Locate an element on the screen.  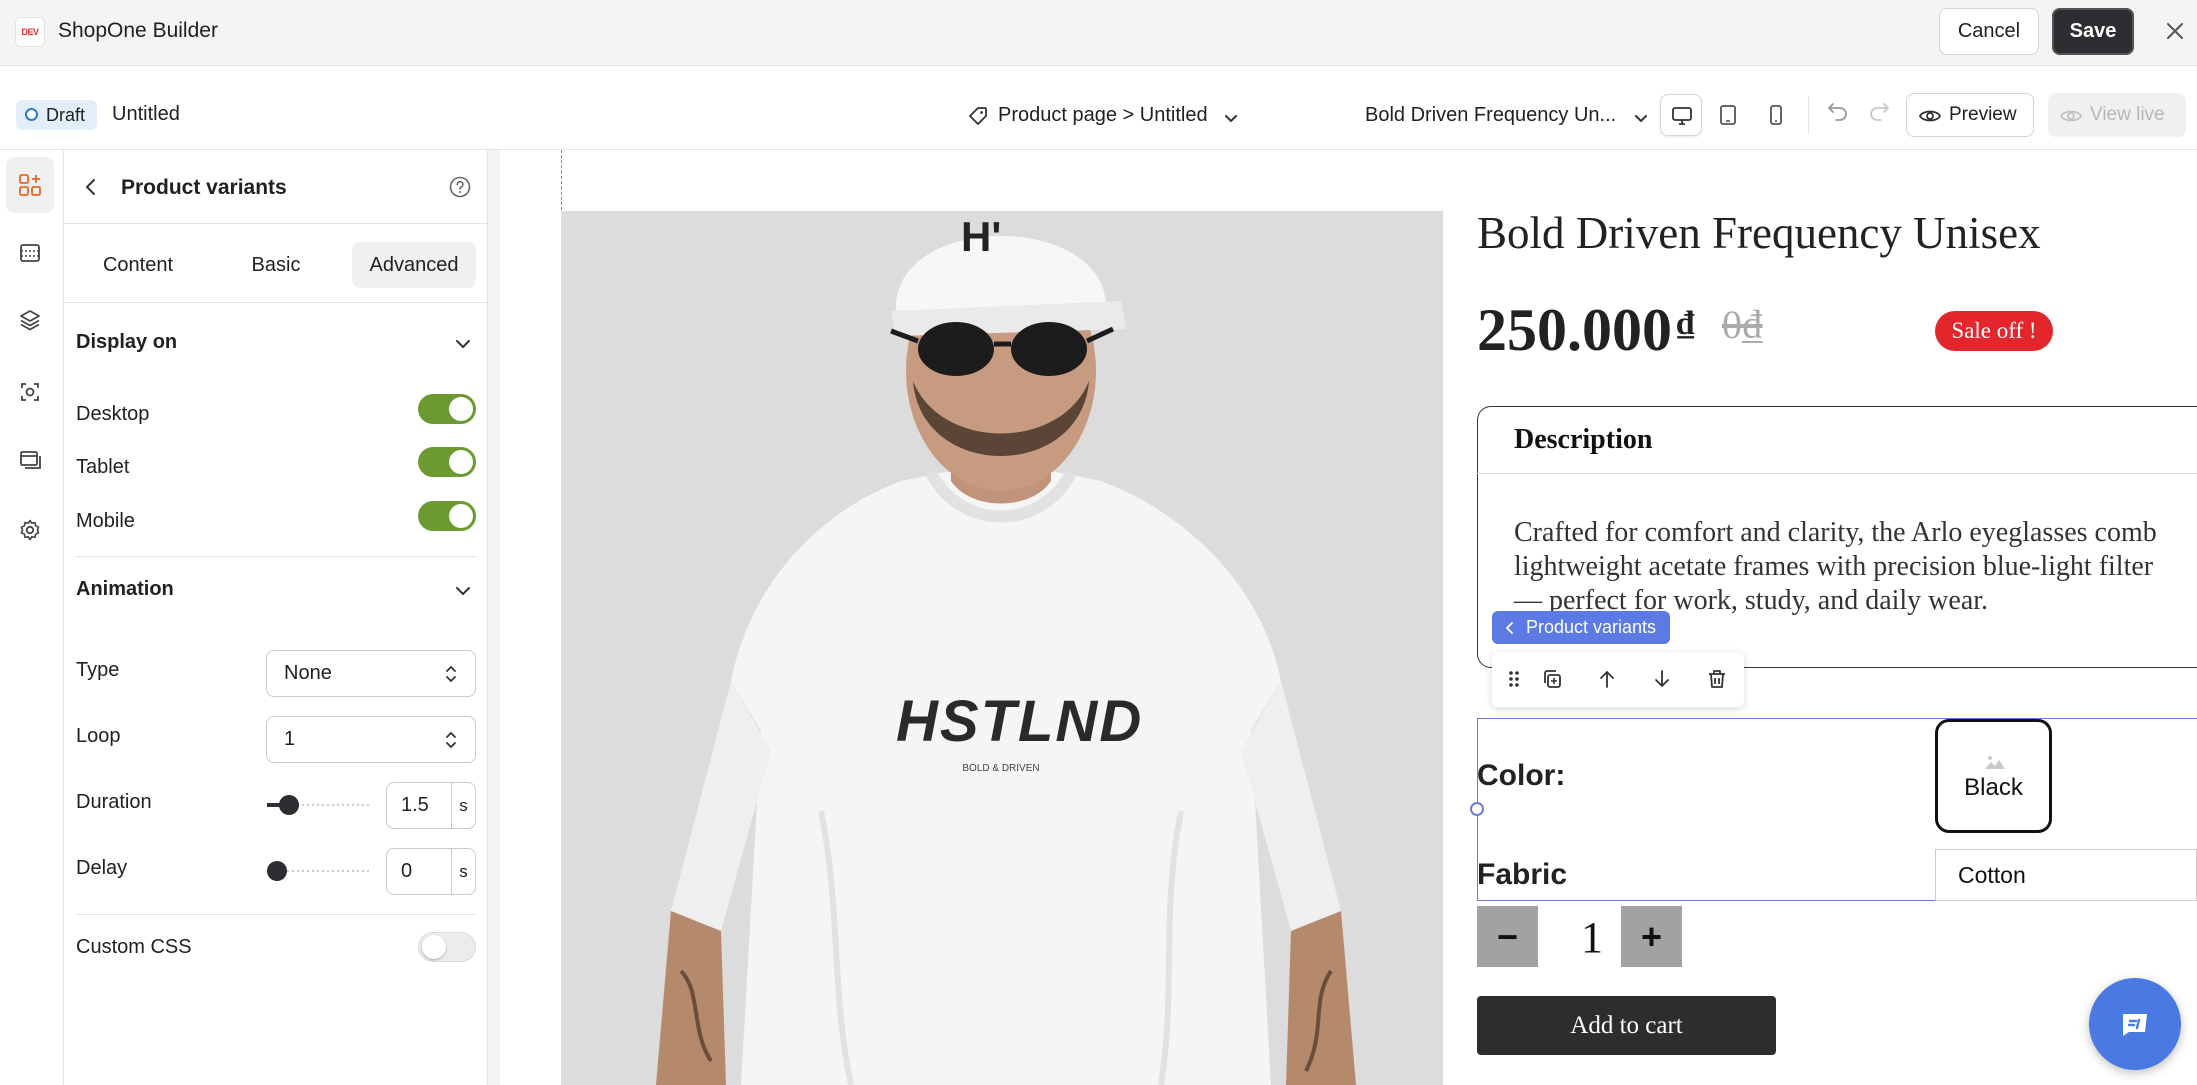
delay-value: 0 is located at coordinates (407, 871).